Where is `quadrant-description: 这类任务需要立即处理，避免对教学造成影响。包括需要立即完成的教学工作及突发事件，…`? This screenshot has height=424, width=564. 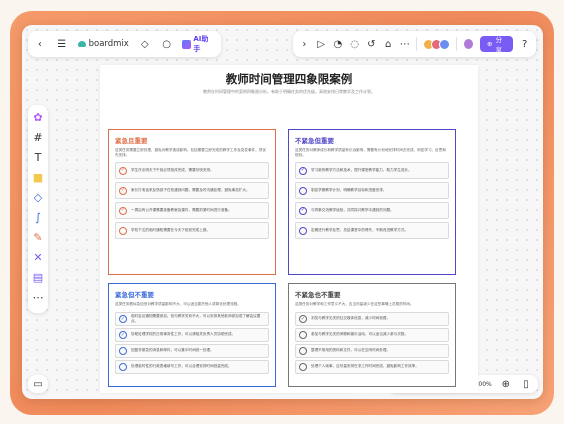 quadrant-description: 这类任务需要立即处理，避免对教学造成影响。包括需要立即完成的教学工作及突发事件，… is located at coordinates (190, 153).